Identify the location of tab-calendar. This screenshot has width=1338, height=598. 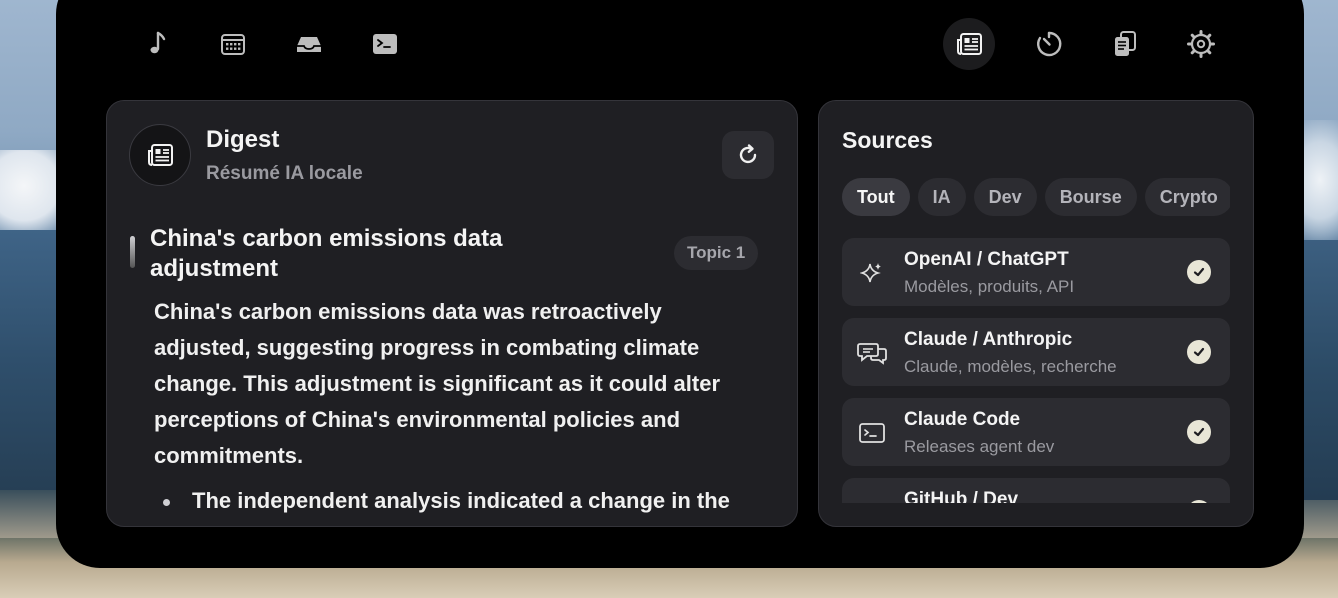
(233, 44).